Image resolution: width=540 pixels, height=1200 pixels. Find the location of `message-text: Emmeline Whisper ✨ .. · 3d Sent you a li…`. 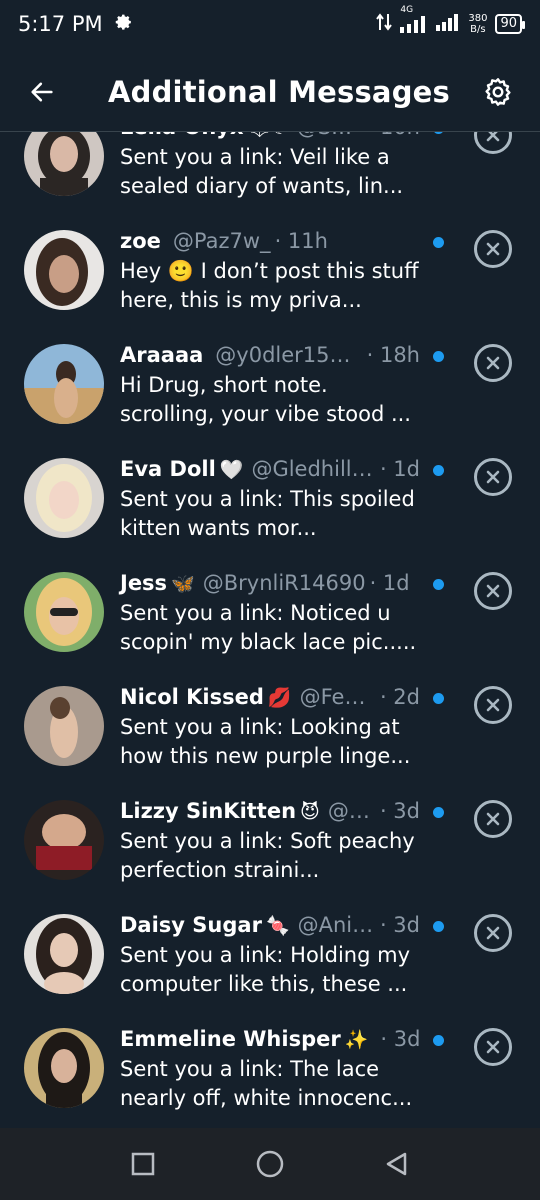

message-text: Emmeline Whisper ✨ .. · 3d Sent you a li… is located at coordinates (270, 1068).